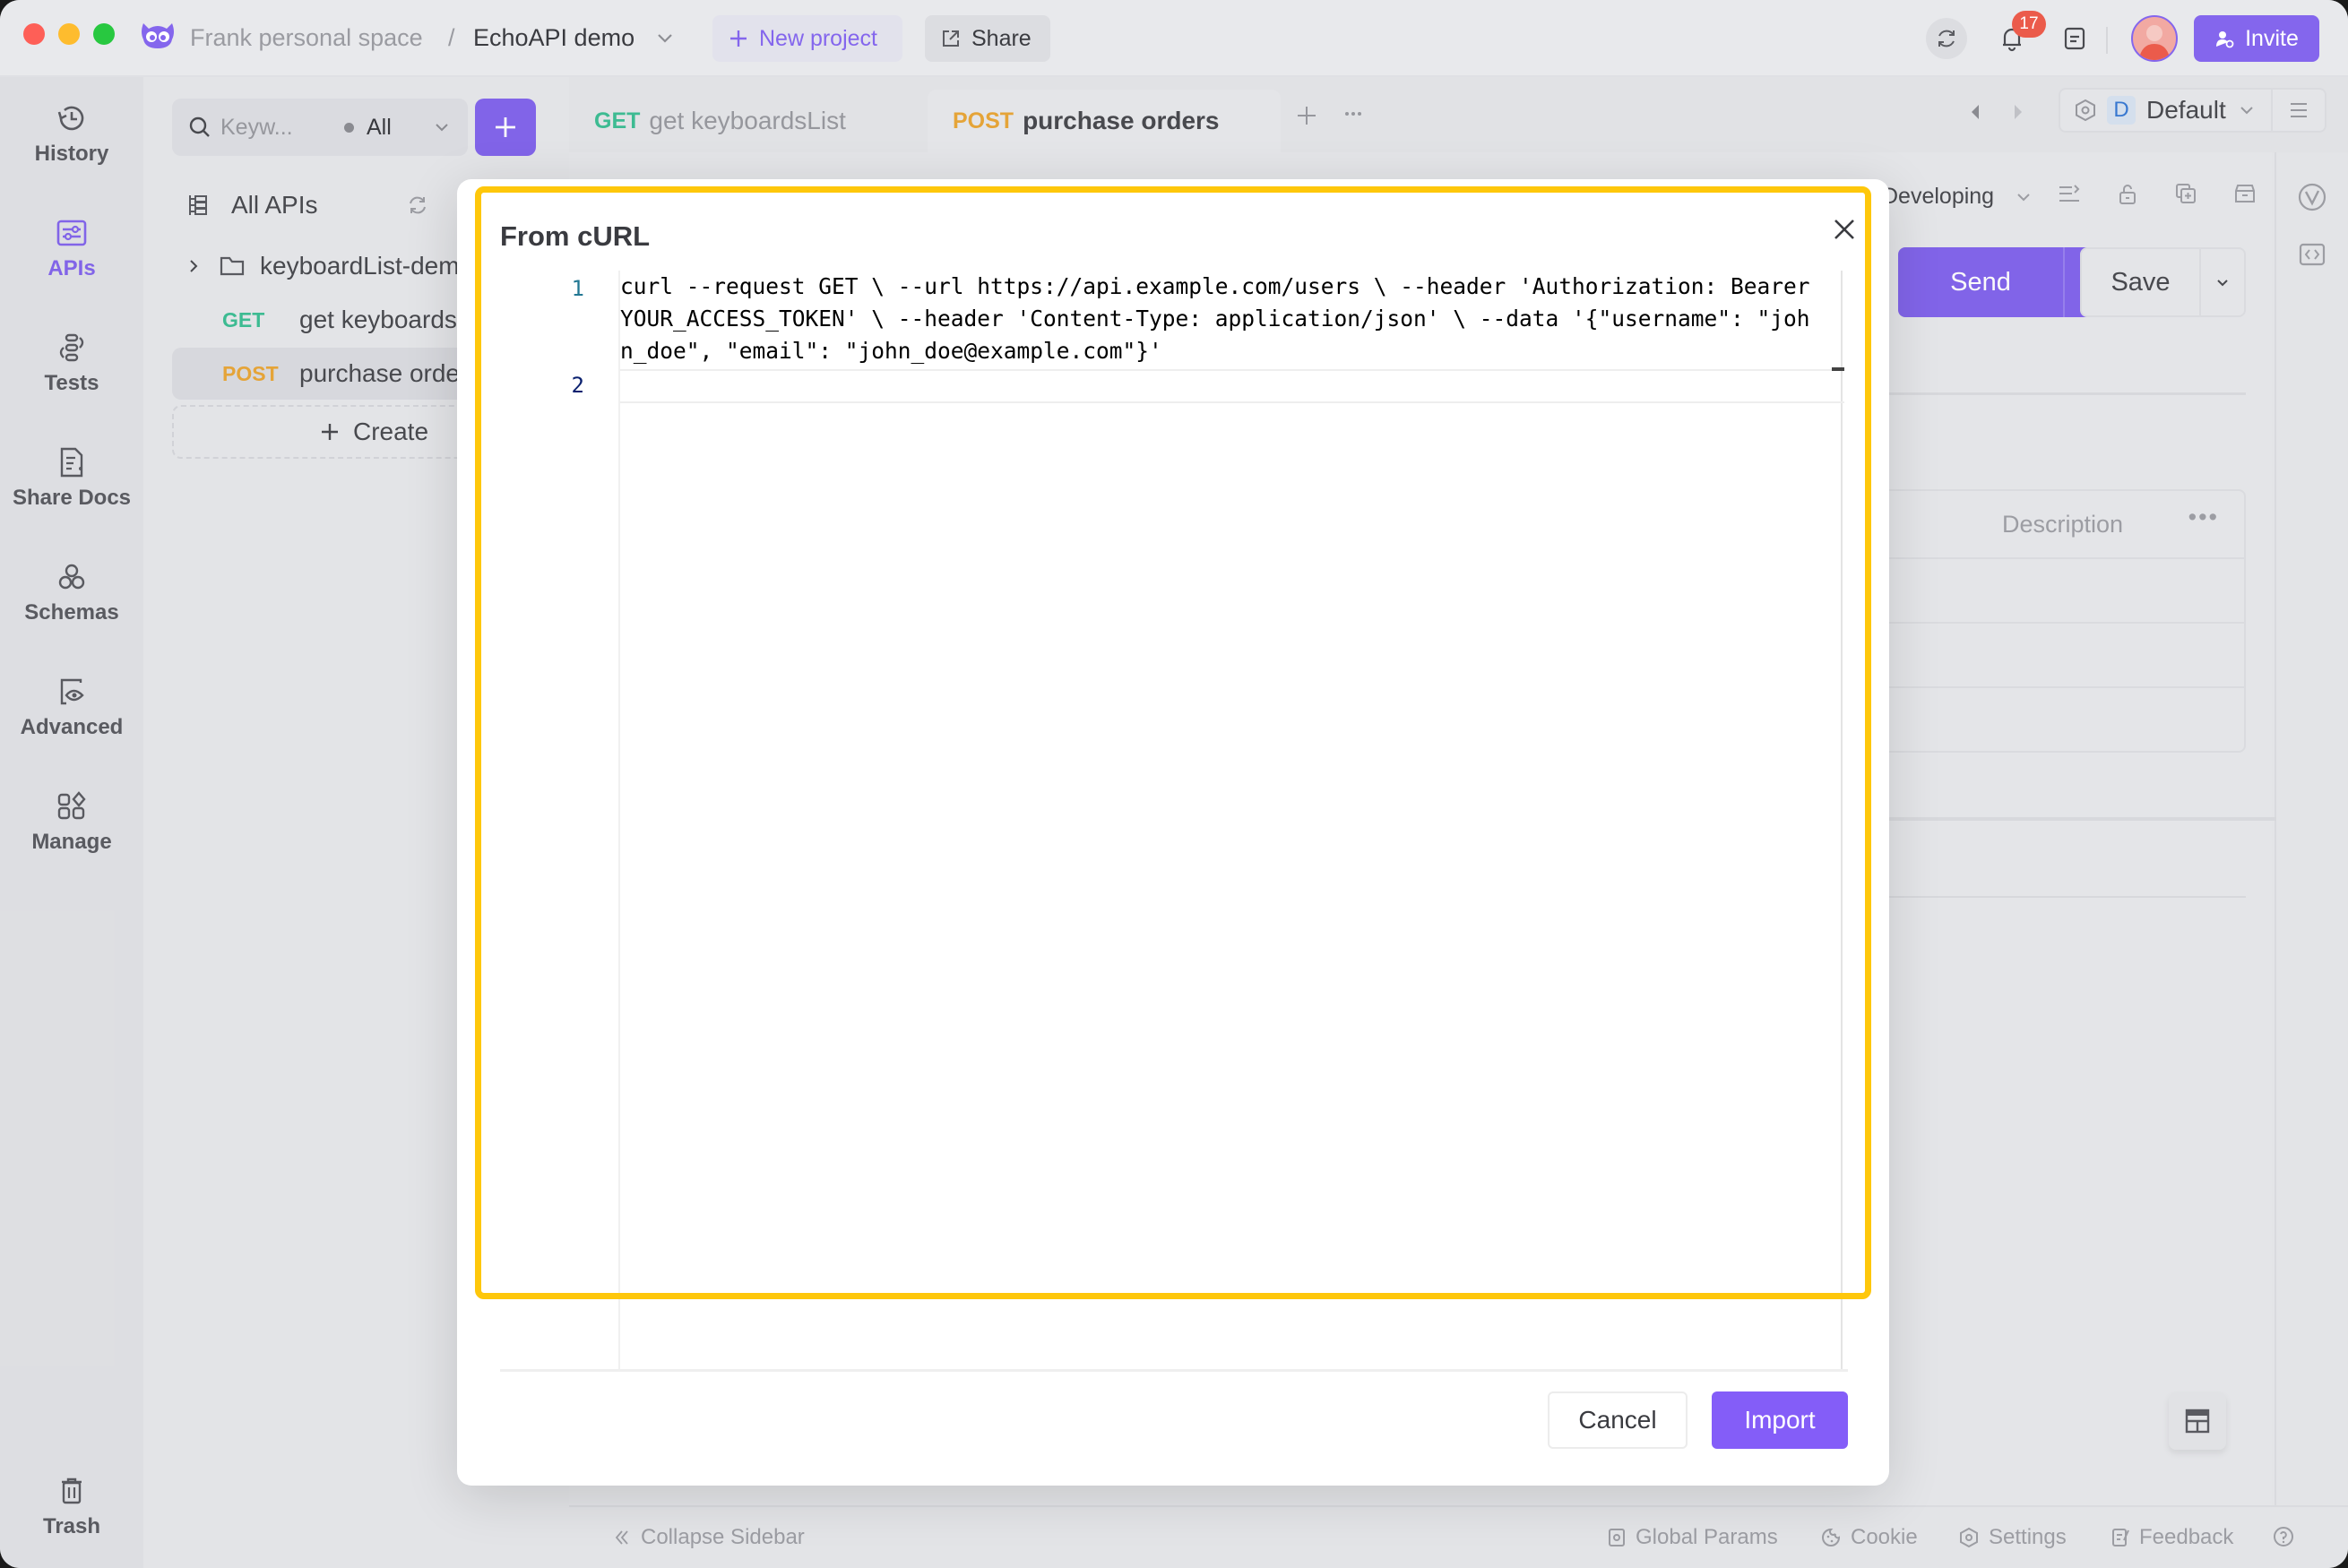 This screenshot has width=2348, height=1568. I want to click on line-number: 2, so click(577, 385).